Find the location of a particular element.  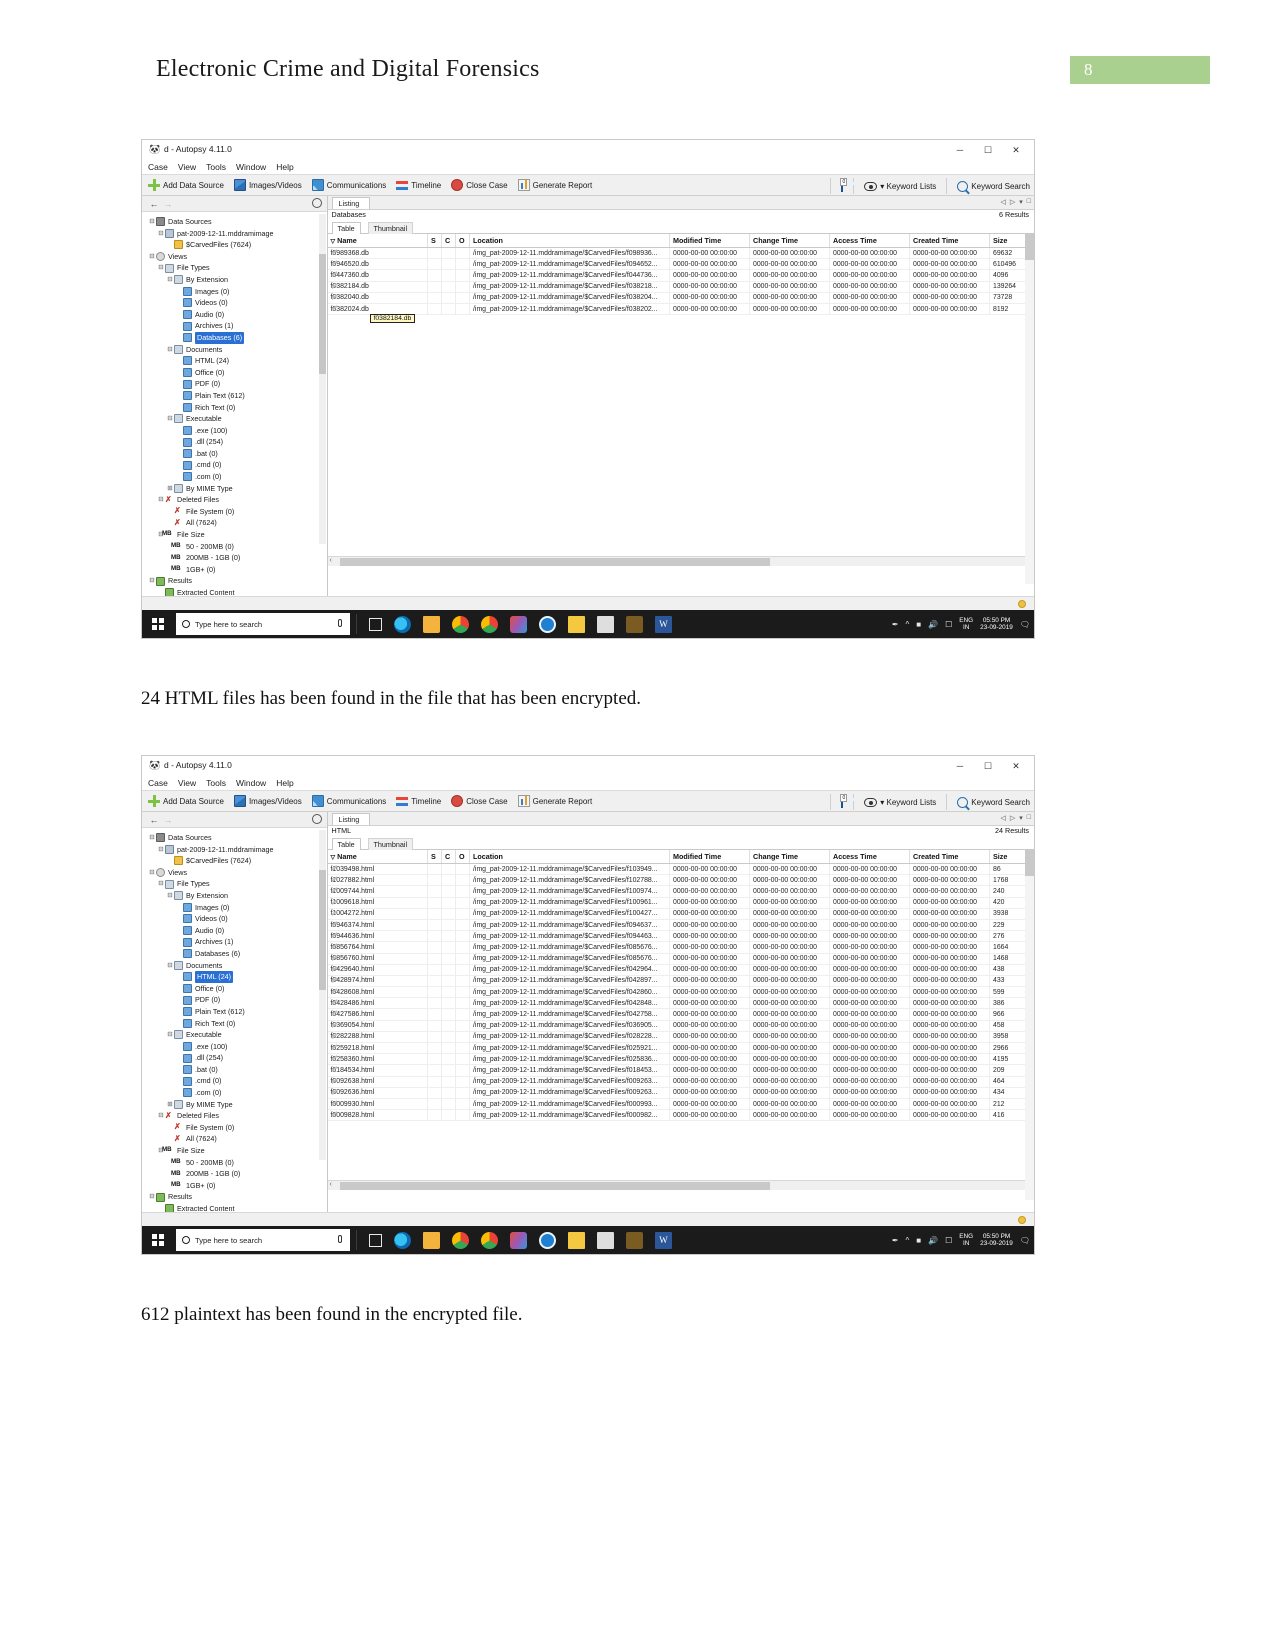

pen-icon: ✒ is located at coordinates (895, 1240).